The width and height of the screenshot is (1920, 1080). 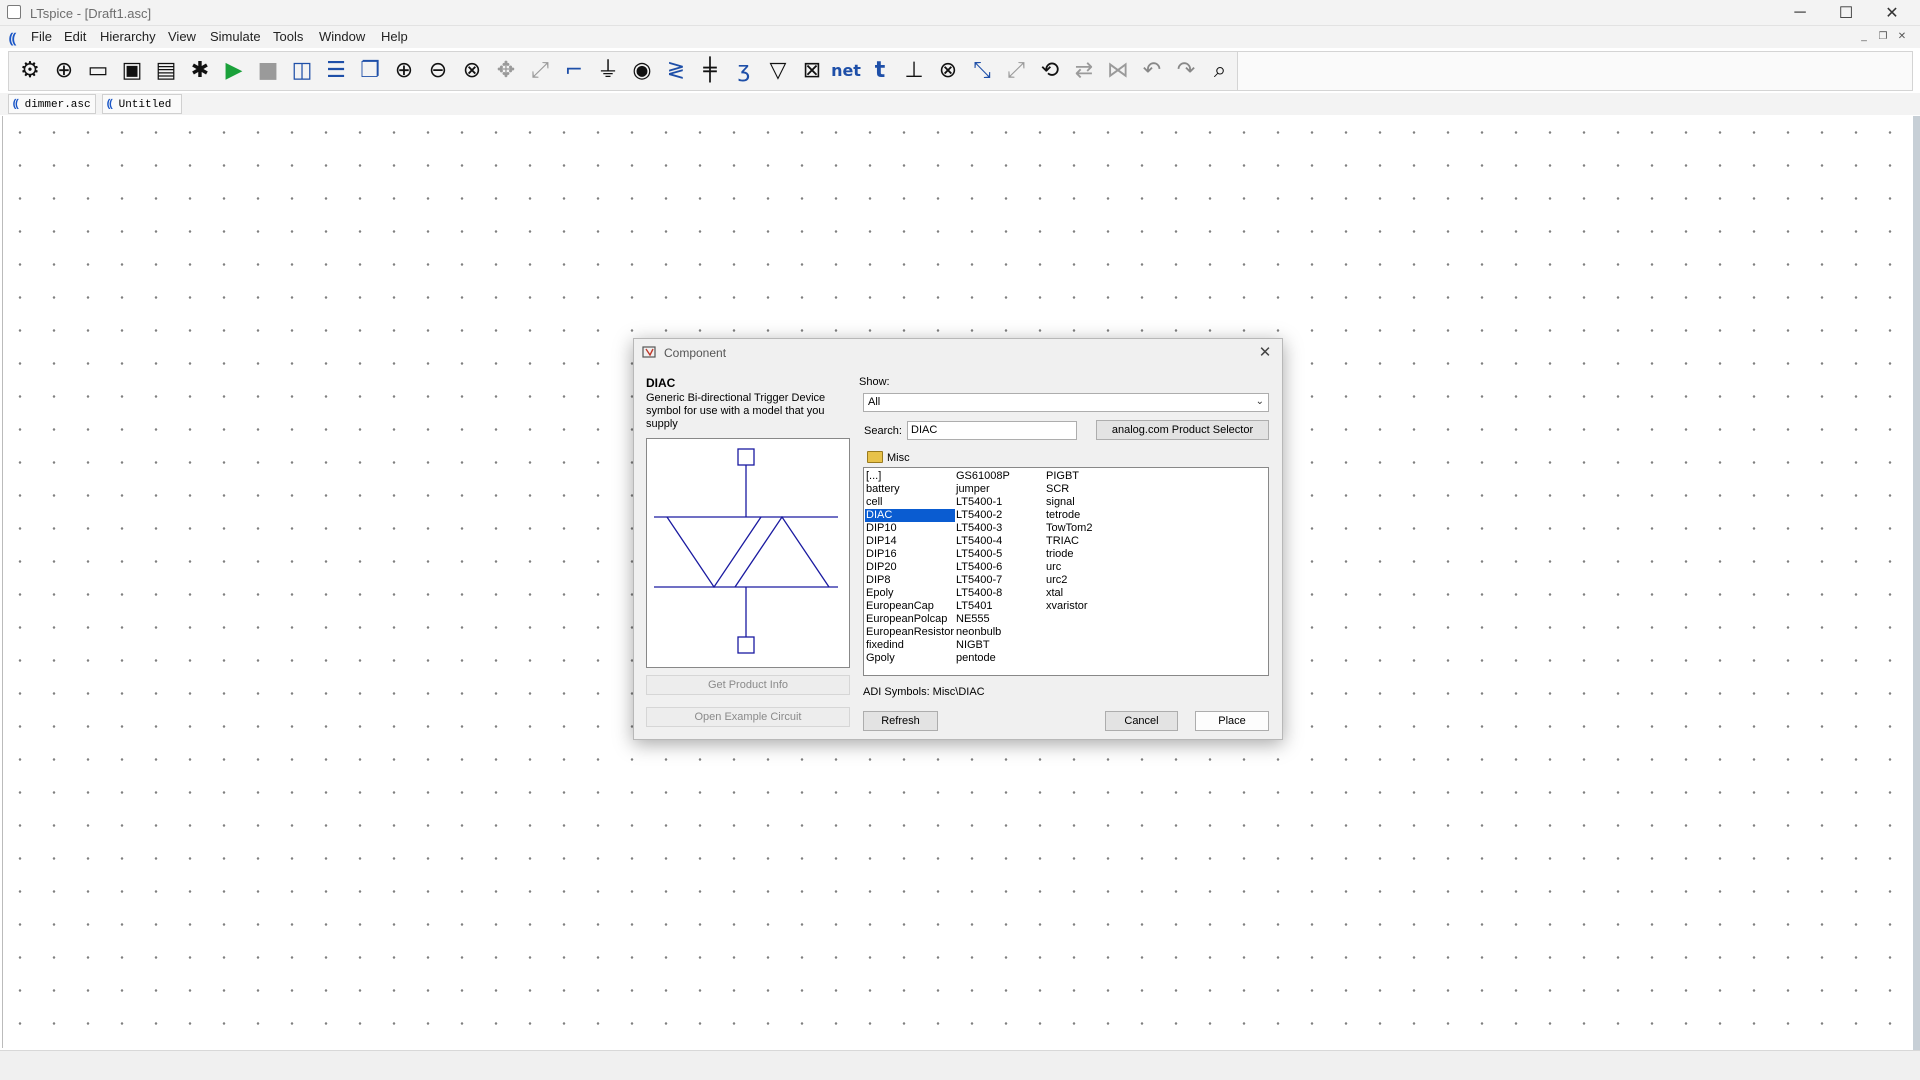 What do you see at coordinates (1068, 502) in the screenshot?
I see `list-item: signal` at bounding box center [1068, 502].